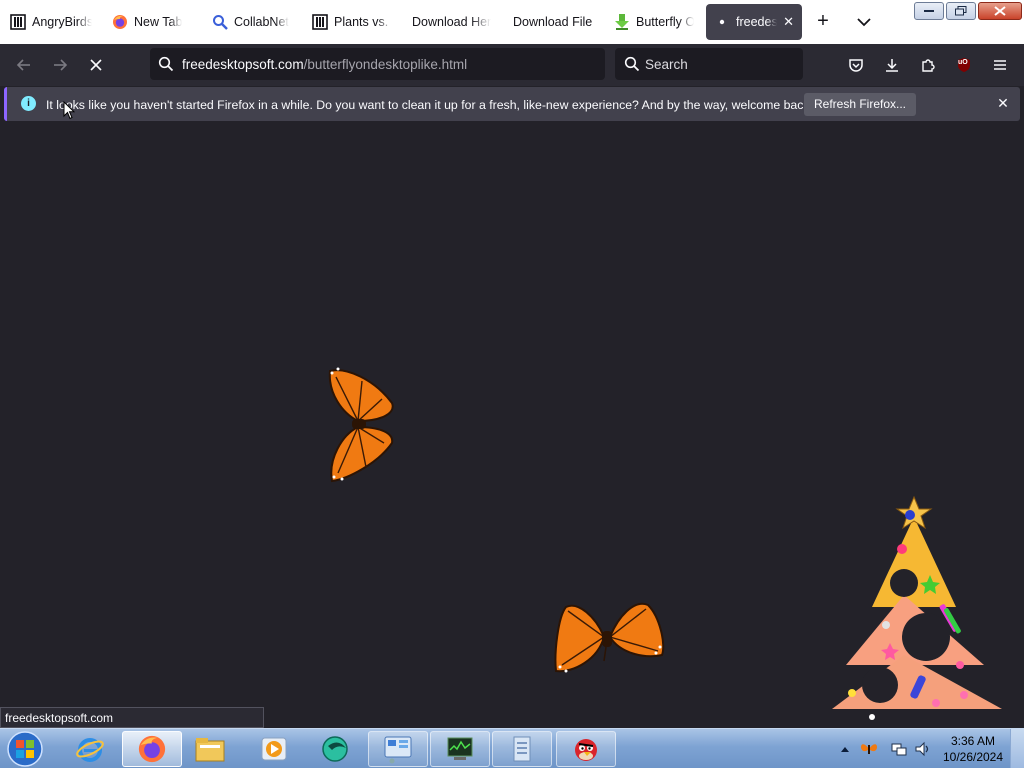 The width and height of the screenshot is (1024, 768). Describe the element at coordinates (973, 741) in the screenshot. I see `clock-time: 3:36 AM` at that location.